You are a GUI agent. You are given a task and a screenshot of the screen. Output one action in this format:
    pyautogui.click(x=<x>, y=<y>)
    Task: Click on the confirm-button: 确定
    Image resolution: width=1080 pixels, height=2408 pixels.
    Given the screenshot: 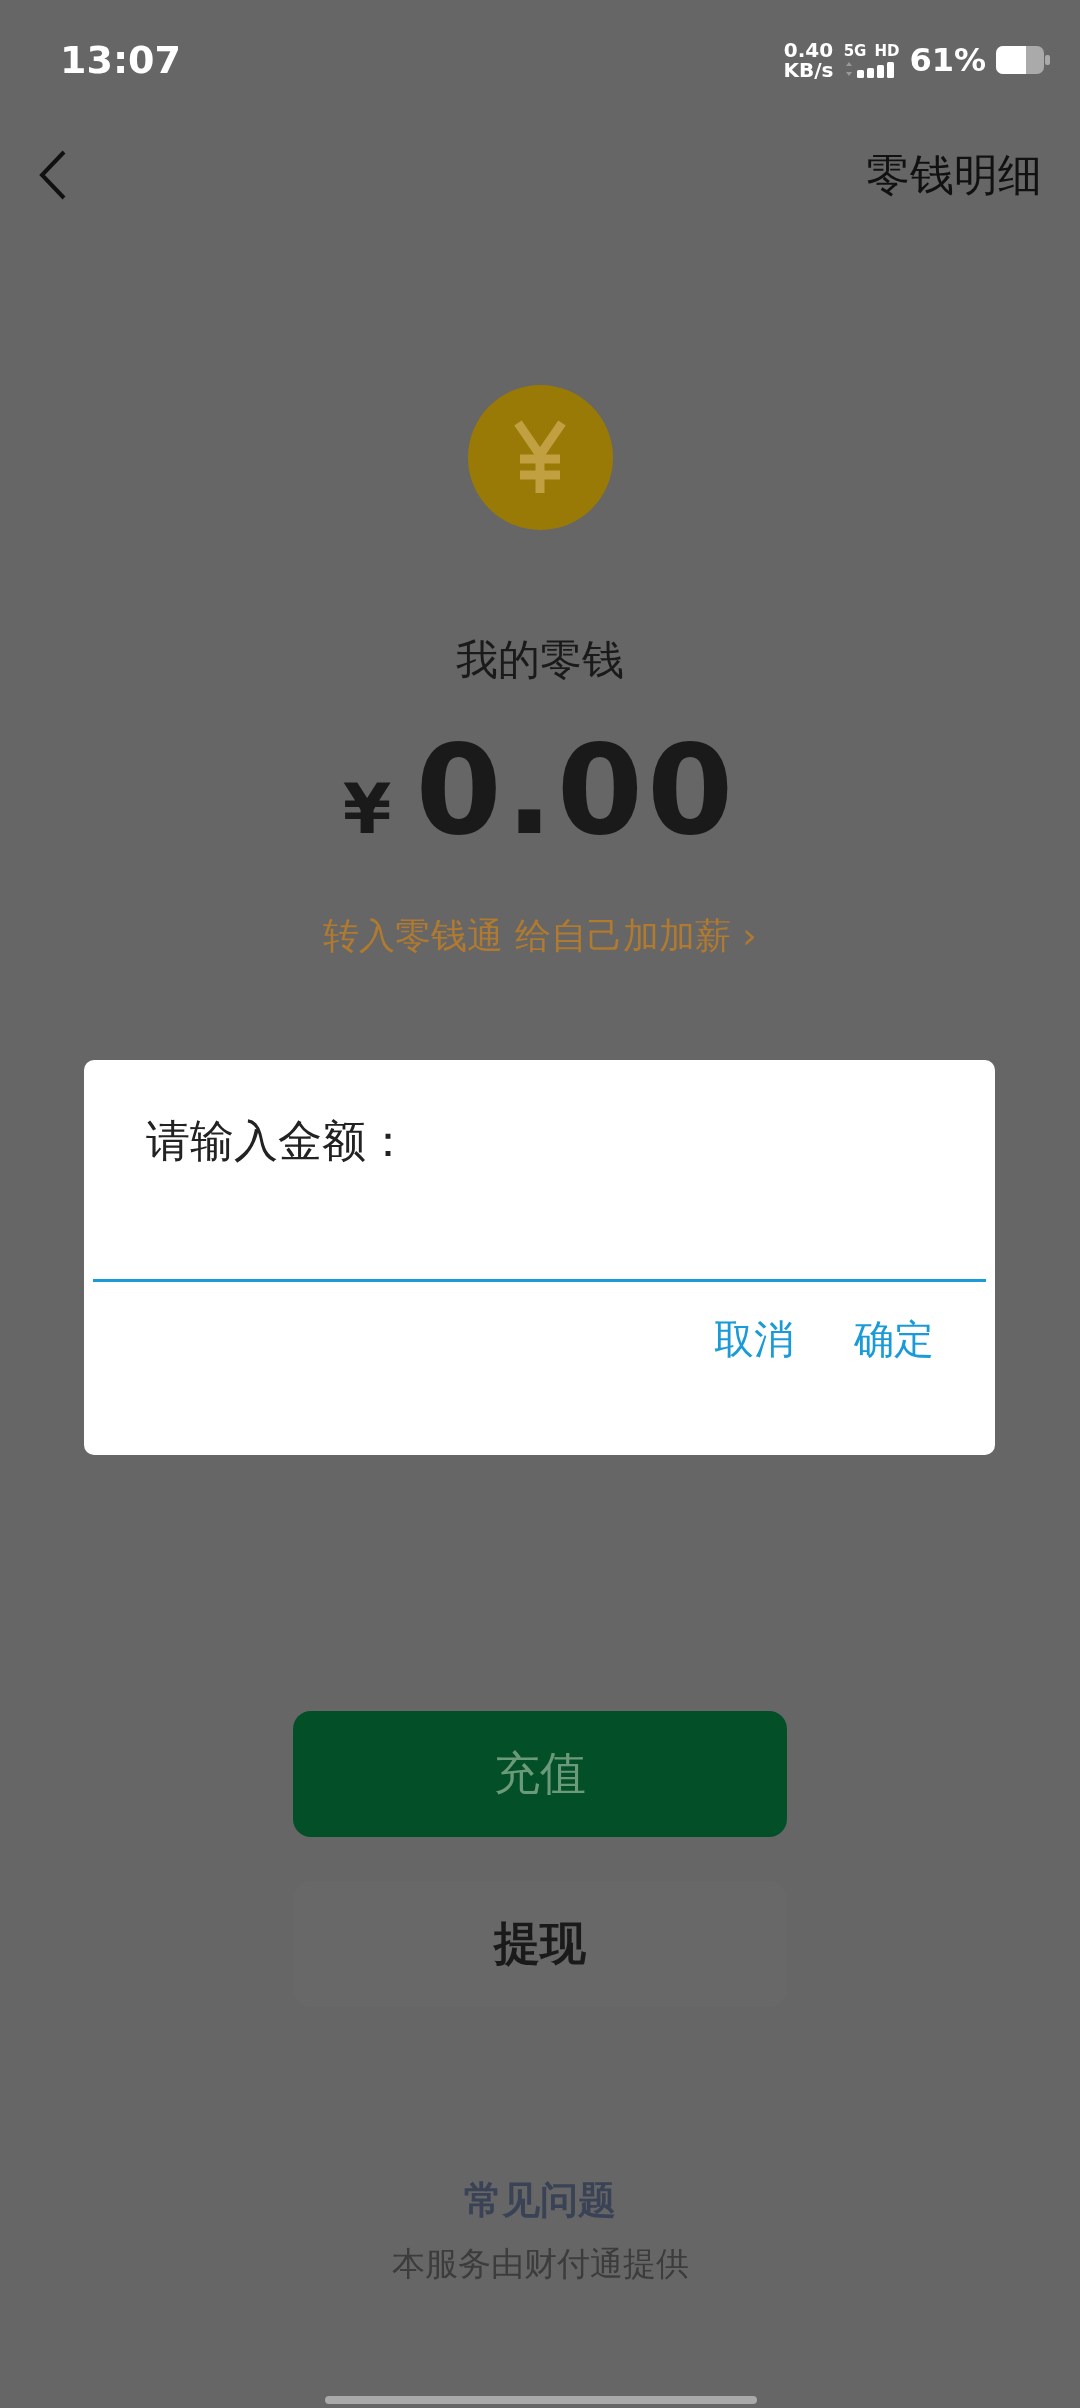 What is the action you would take?
    pyautogui.click(x=894, y=1339)
    